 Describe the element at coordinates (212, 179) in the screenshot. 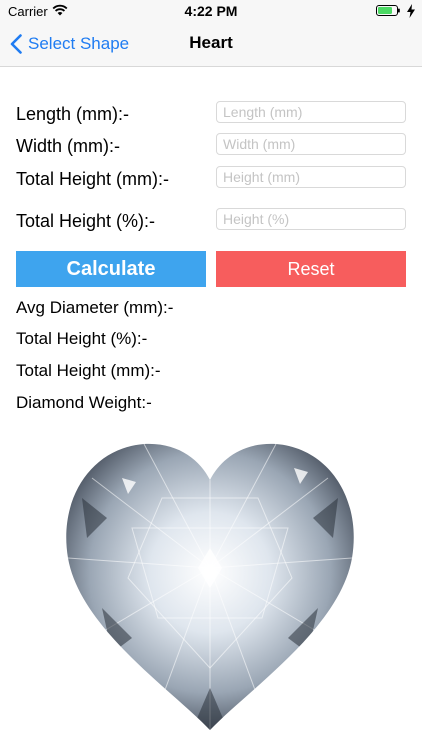

I see `total-height-mm-row: Total Height (mm):-` at that location.